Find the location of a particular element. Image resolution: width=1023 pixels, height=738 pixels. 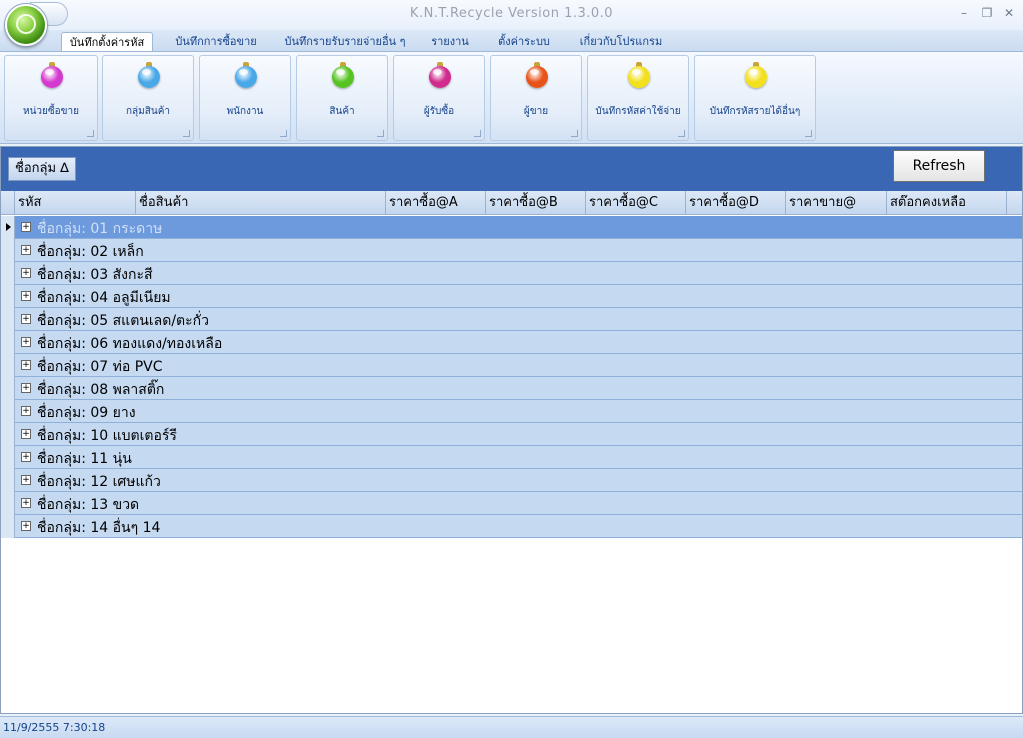

group-row: + ชื่อกลุ่ม: 06 ทองแดง/ทองเหลือ is located at coordinates (511, 342).